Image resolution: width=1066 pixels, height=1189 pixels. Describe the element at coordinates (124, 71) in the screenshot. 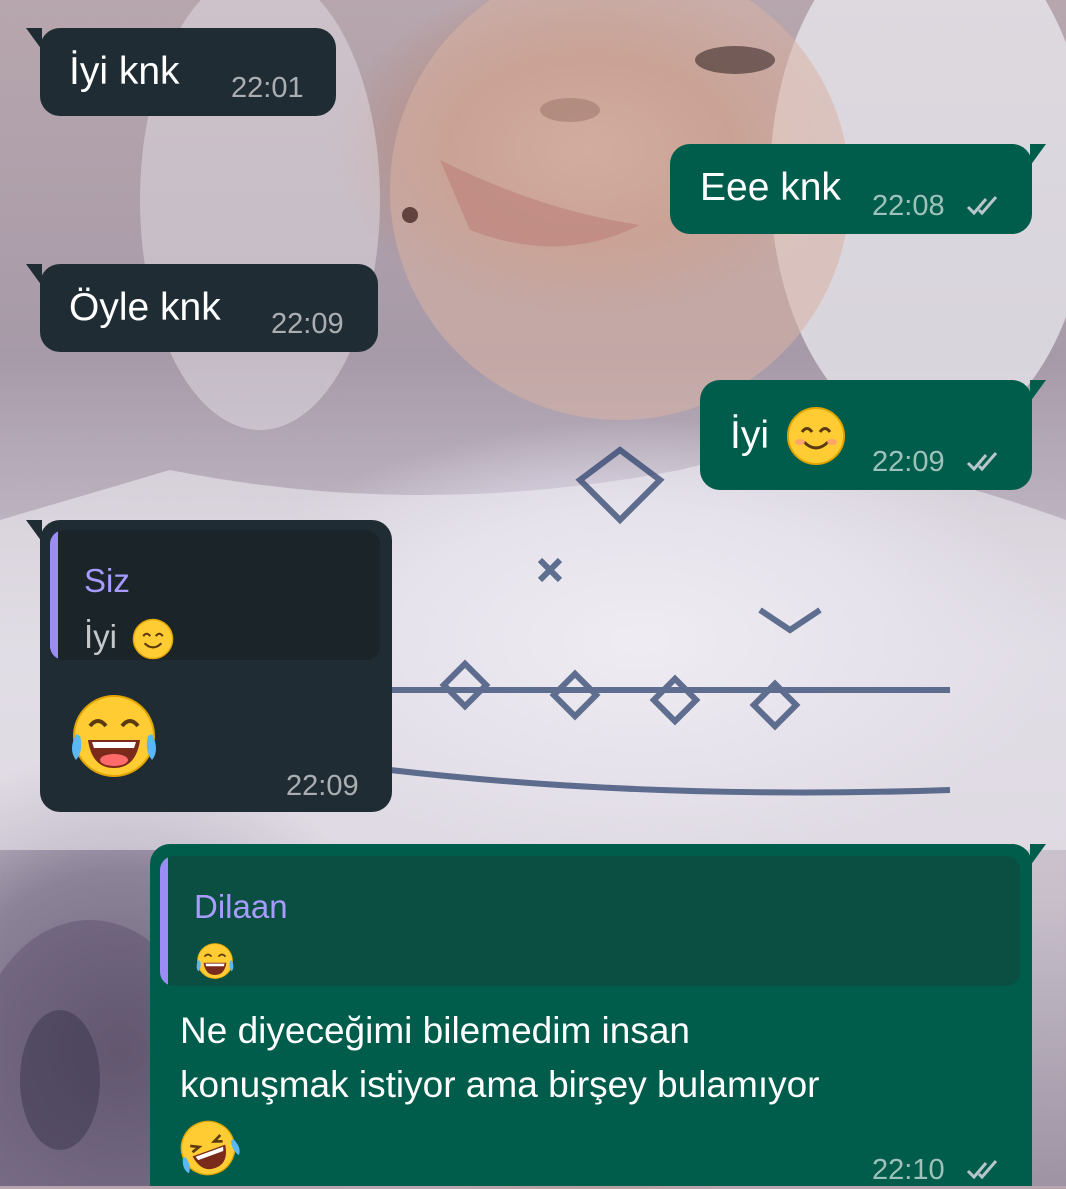

I see `message-text: İyi knk` at that location.